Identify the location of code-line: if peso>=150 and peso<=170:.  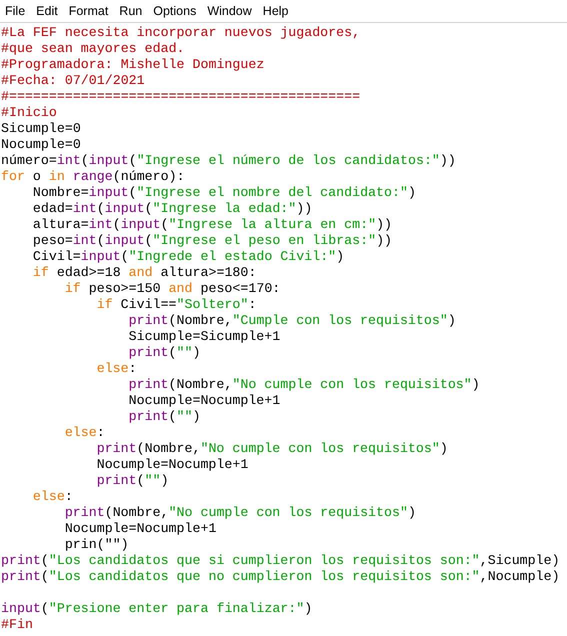
(172, 289).